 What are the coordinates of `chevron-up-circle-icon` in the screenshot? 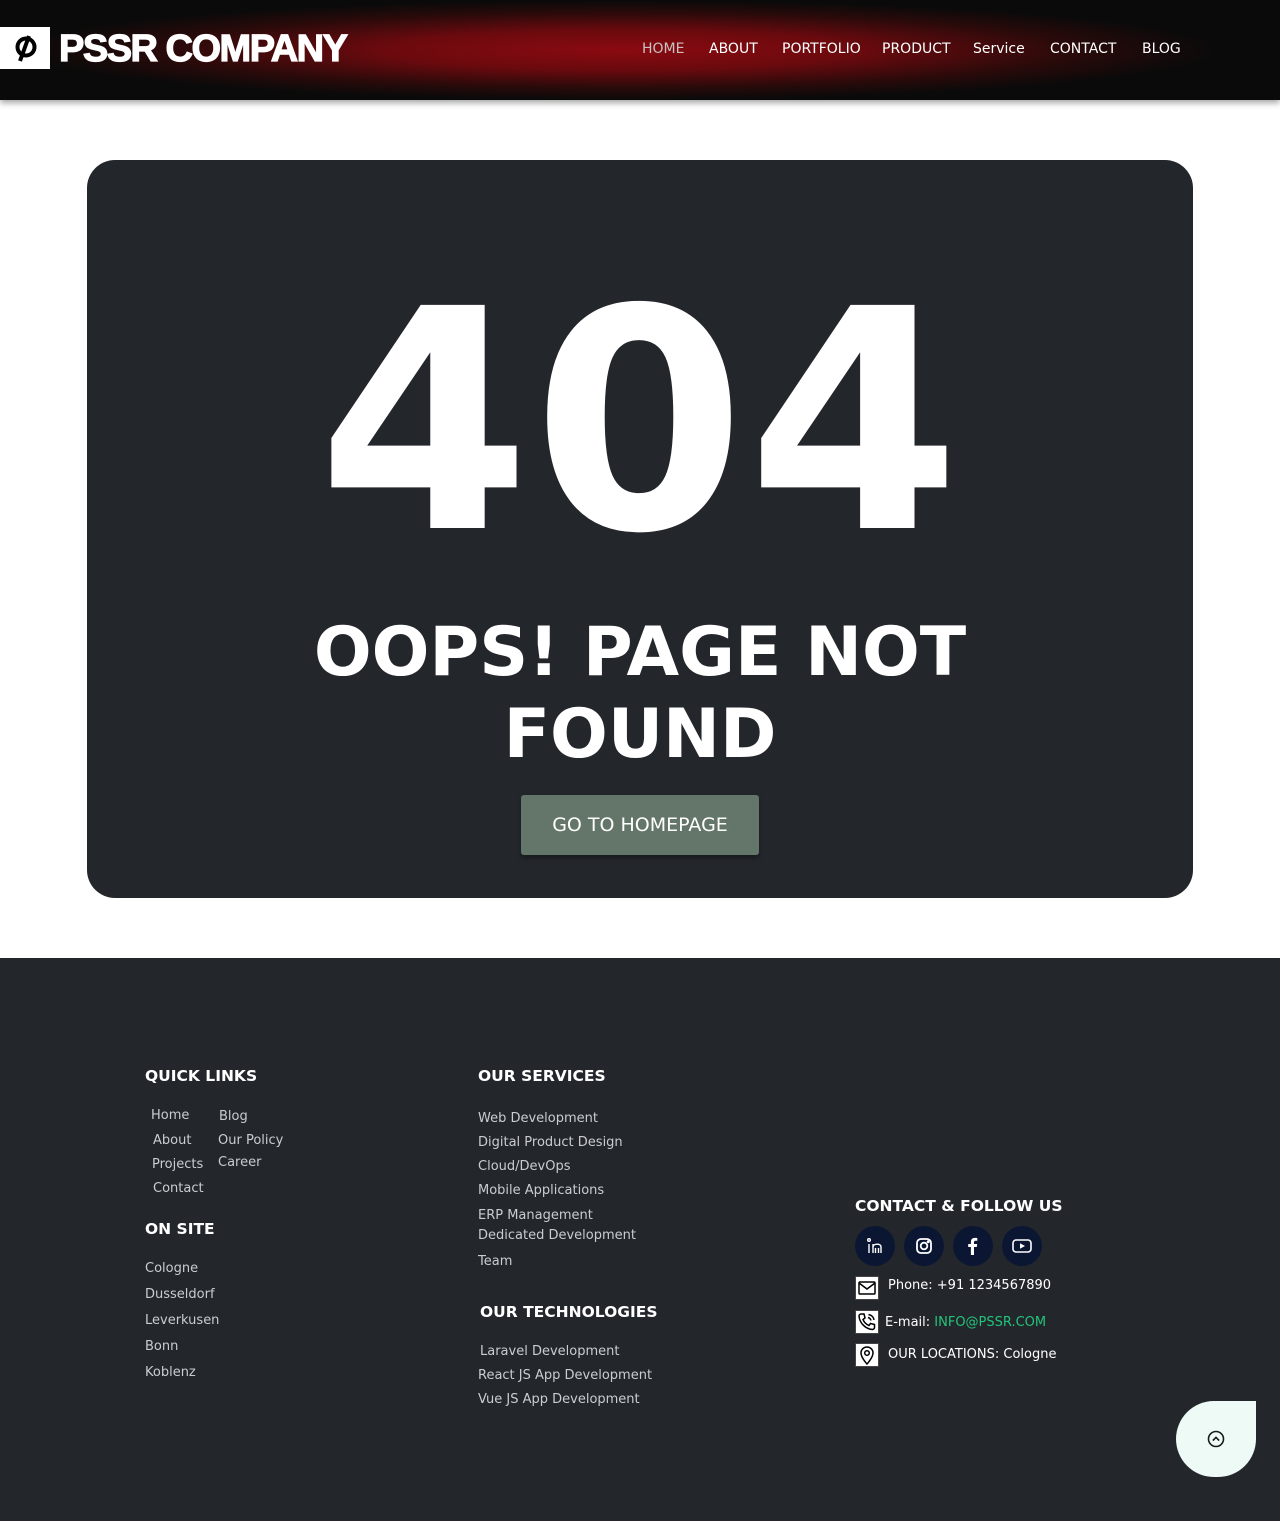 It's located at (1216, 1439).